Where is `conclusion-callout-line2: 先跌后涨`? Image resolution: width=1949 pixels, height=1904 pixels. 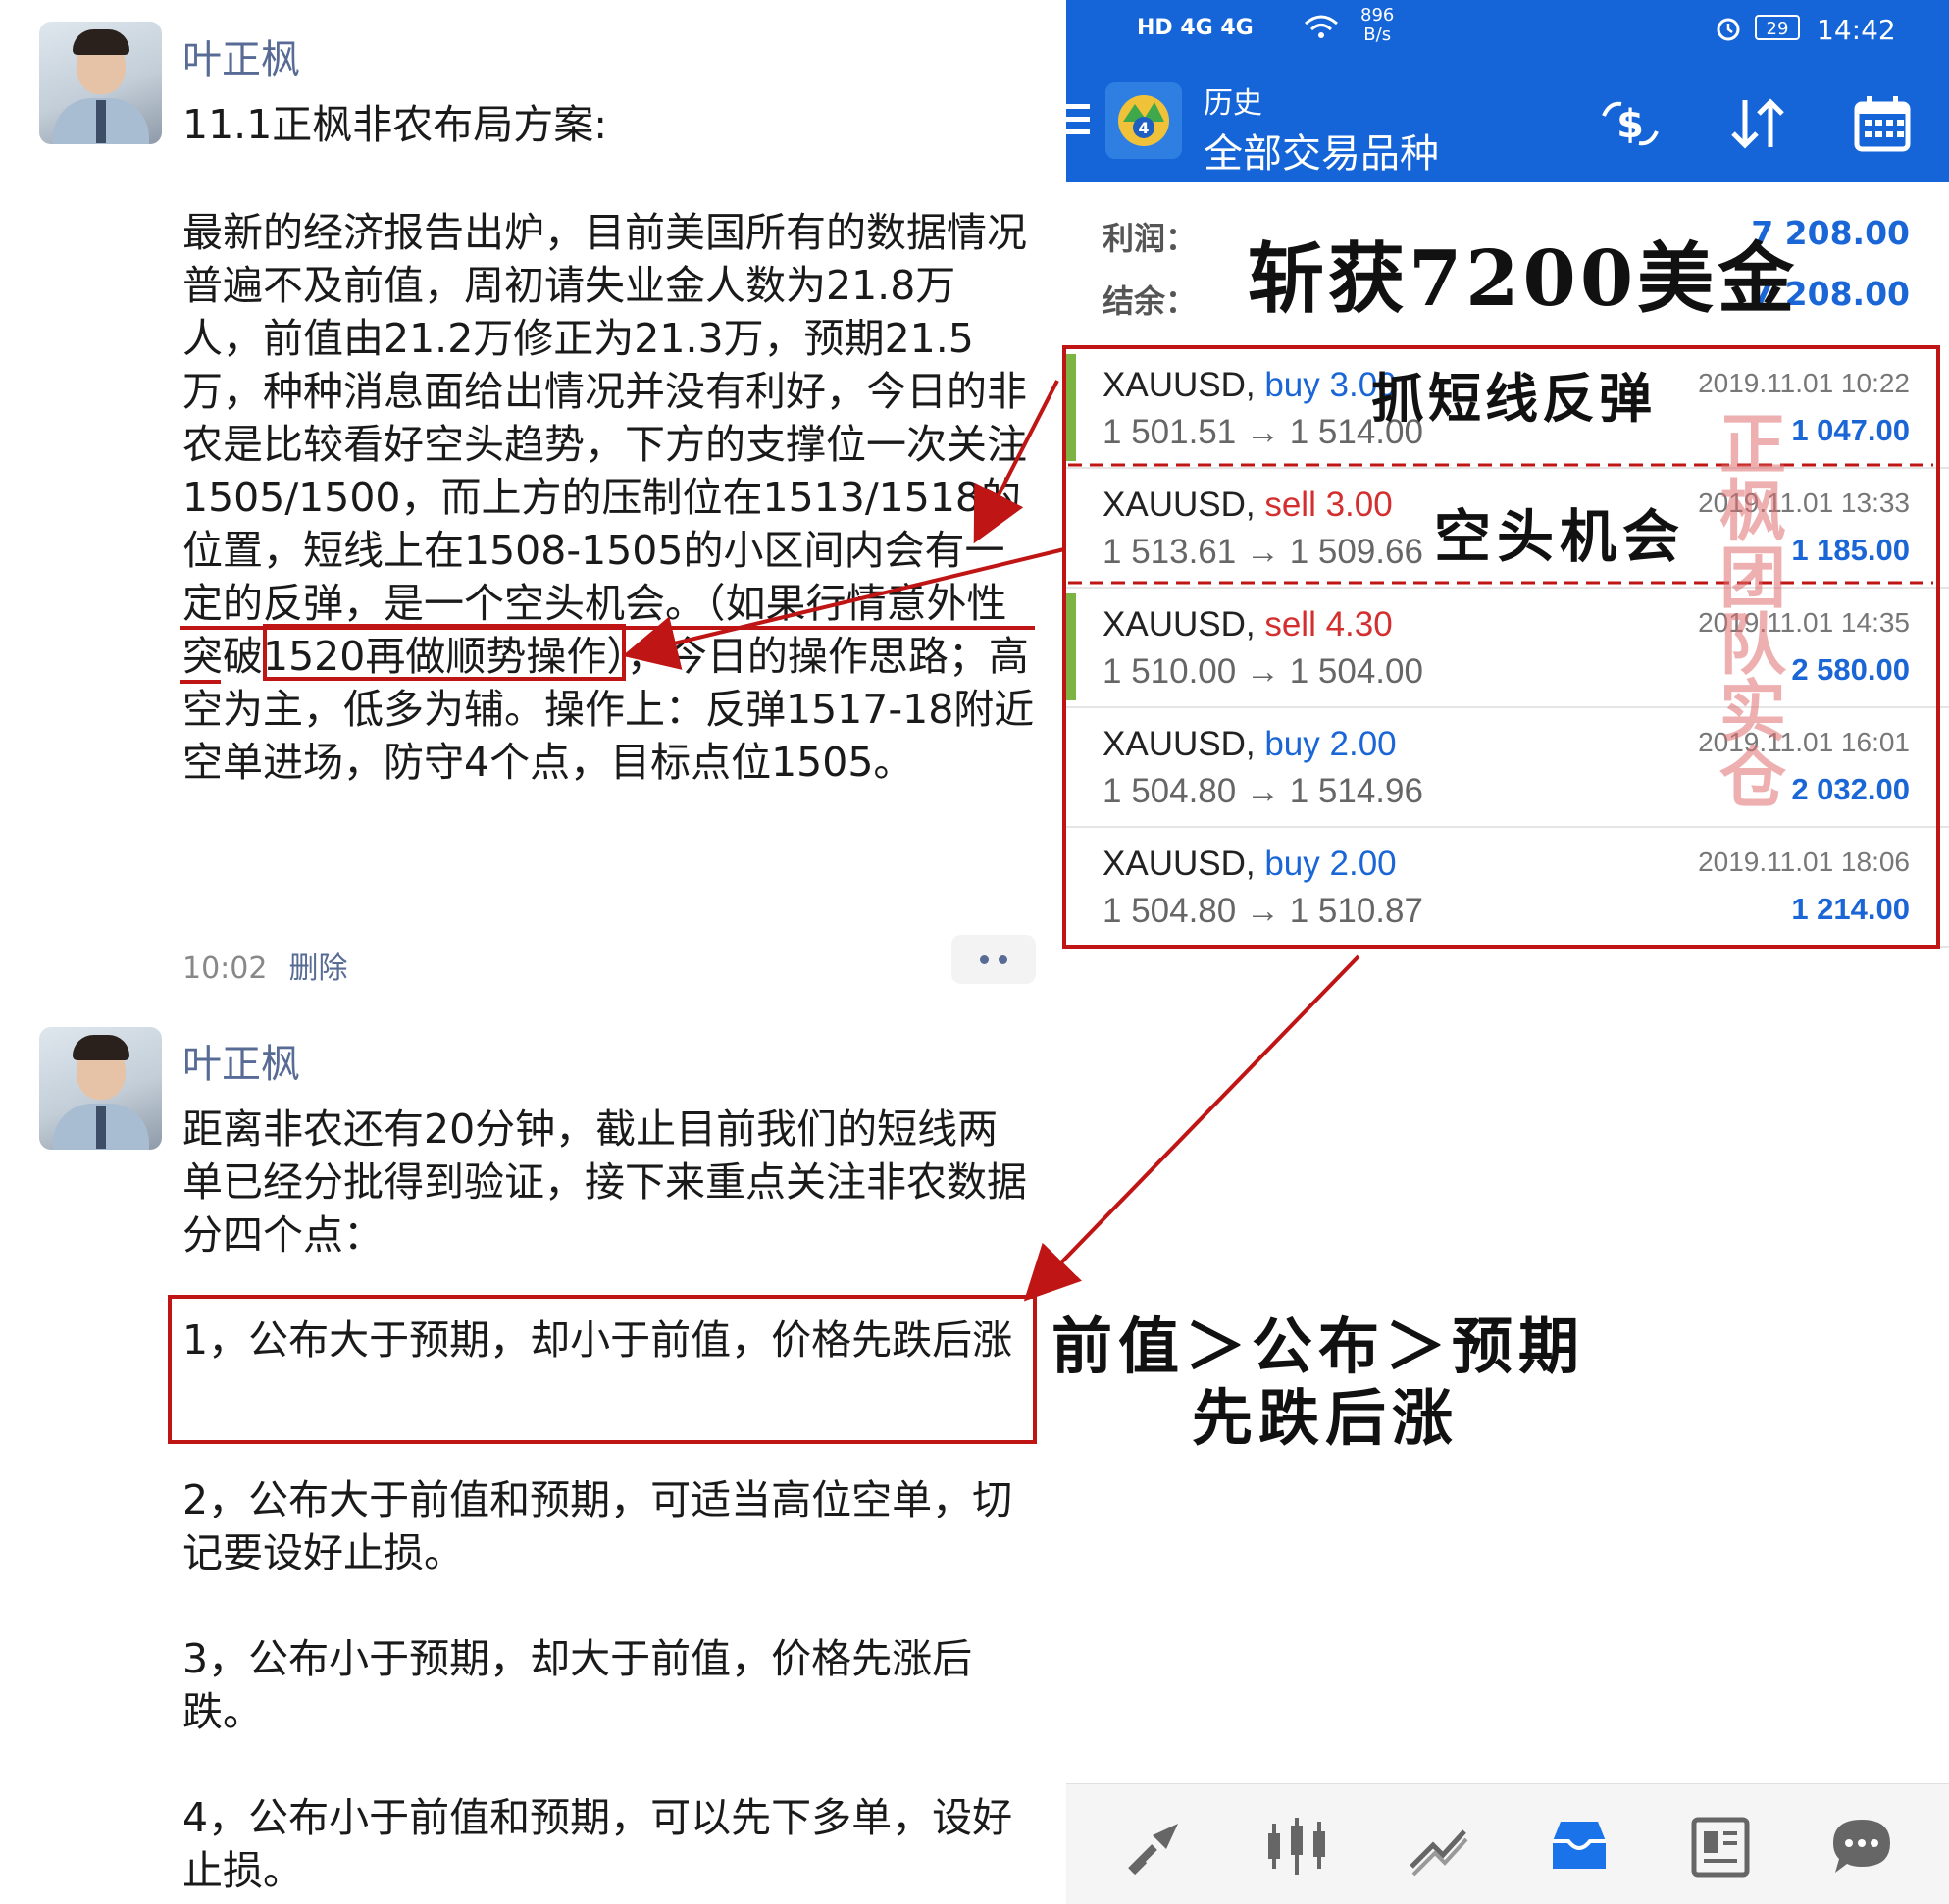
conclusion-callout-line2: 先跌后涨 is located at coordinates (1326, 1418).